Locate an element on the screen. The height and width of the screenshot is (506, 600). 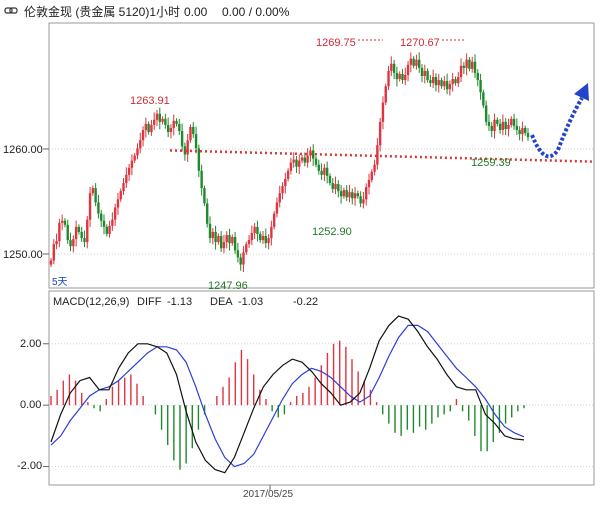
macd-diff-label: DIFF is located at coordinates (149, 302).